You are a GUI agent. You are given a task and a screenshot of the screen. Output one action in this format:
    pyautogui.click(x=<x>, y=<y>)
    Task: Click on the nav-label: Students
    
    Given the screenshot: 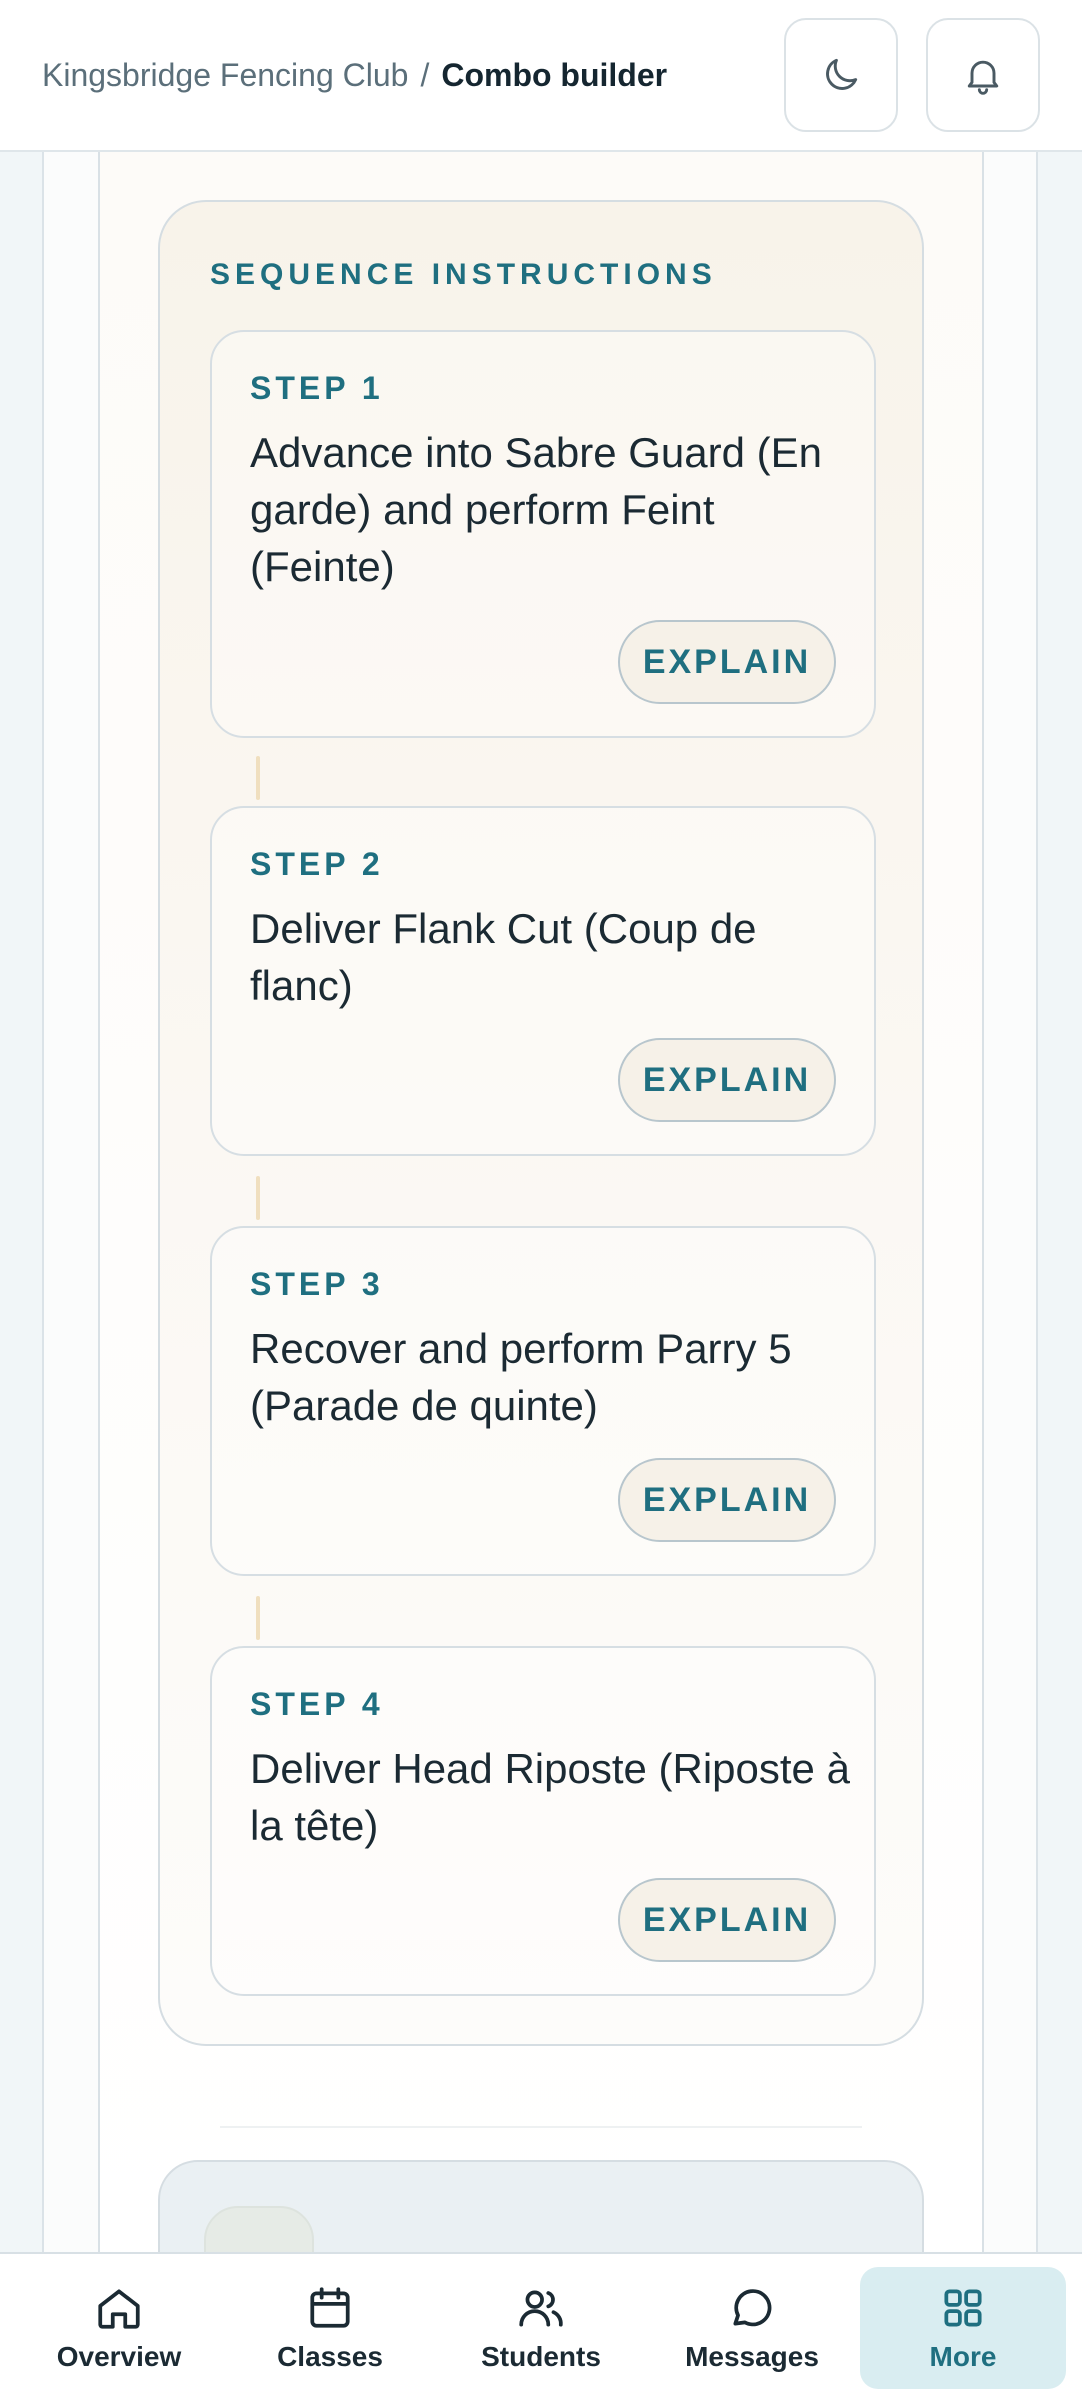 What is the action you would take?
    pyautogui.click(x=541, y=2356)
    